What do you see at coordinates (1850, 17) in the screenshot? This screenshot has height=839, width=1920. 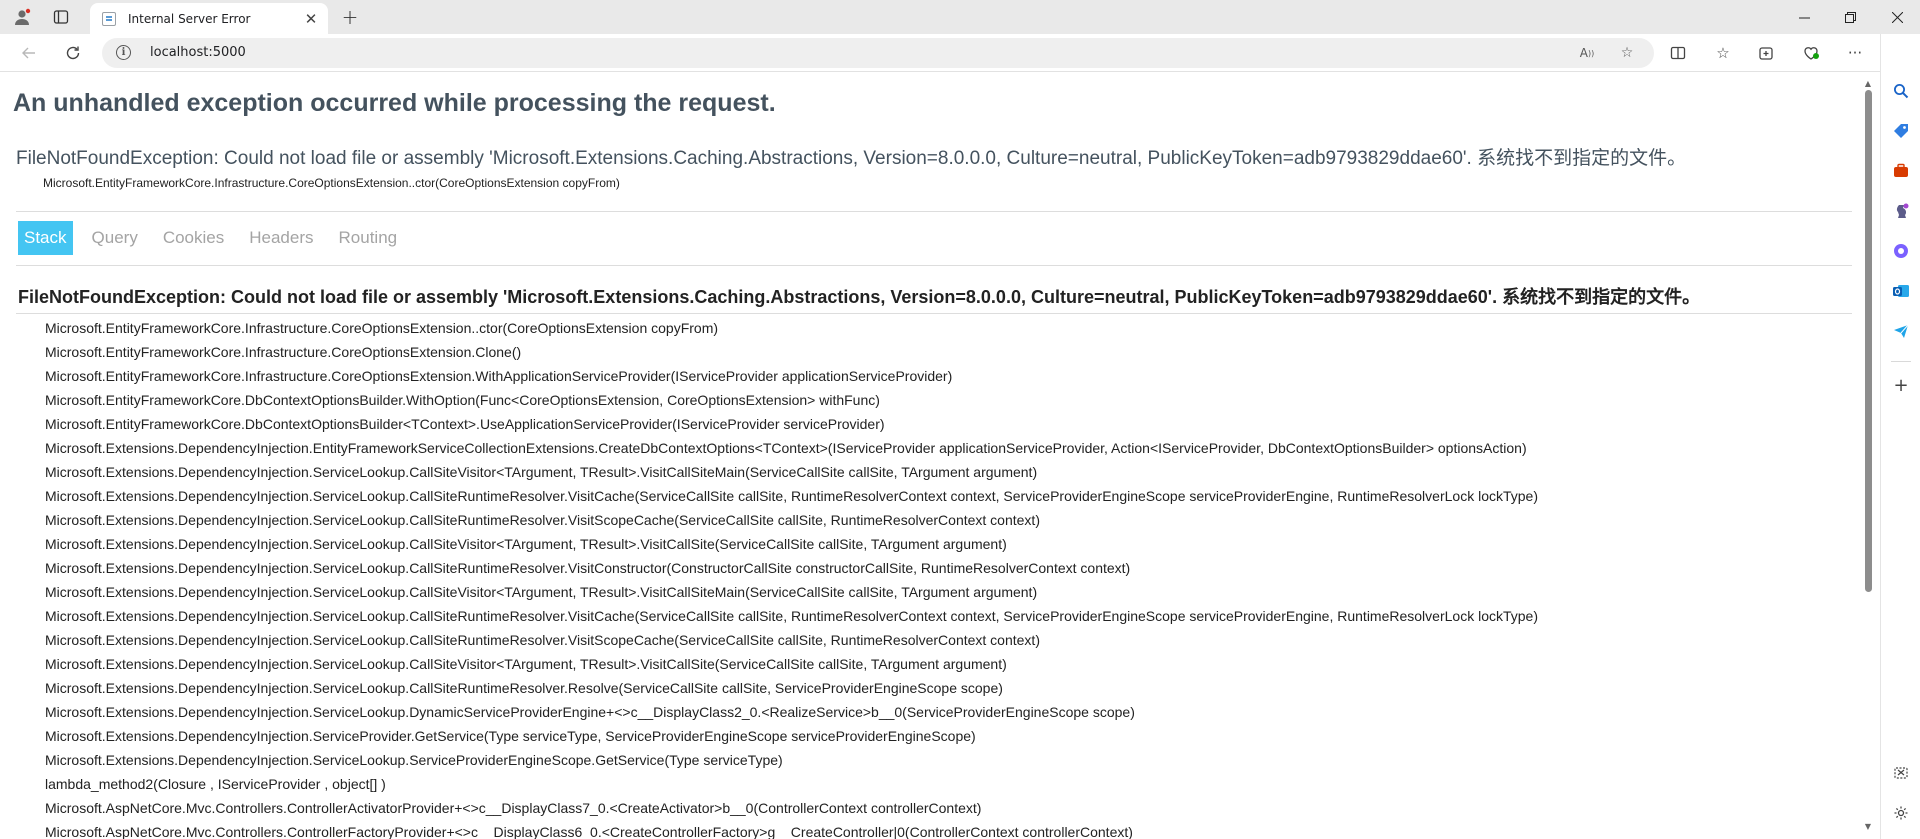 I see `restore-icon` at bounding box center [1850, 17].